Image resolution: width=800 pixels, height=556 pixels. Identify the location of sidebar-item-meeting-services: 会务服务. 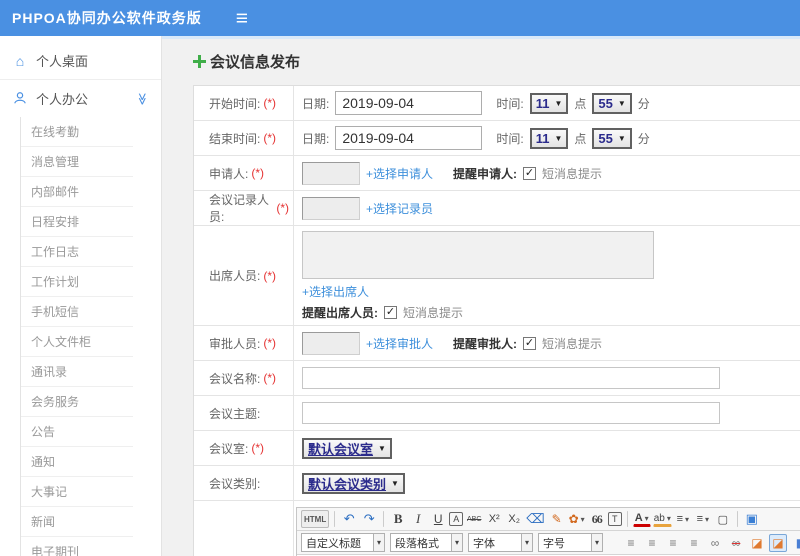
(77, 402).